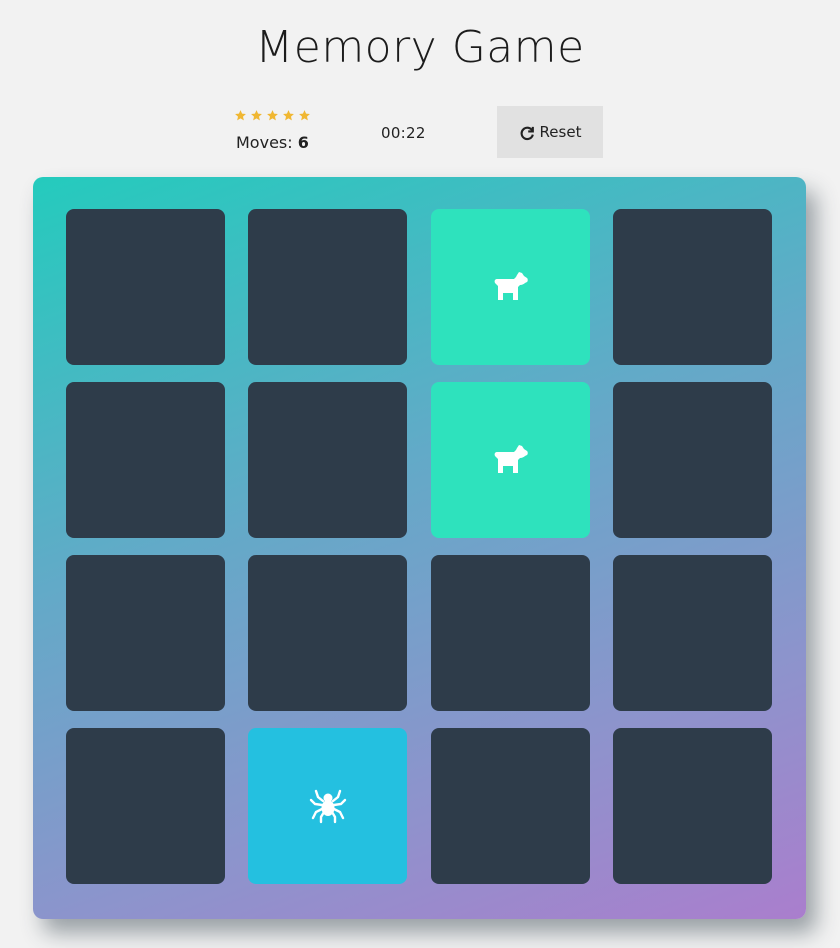 Image resolution: width=840 pixels, height=948 pixels. What do you see at coordinates (403, 133) in the screenshot?
I see `timer: 00:22` at bounding box center [403, 133].